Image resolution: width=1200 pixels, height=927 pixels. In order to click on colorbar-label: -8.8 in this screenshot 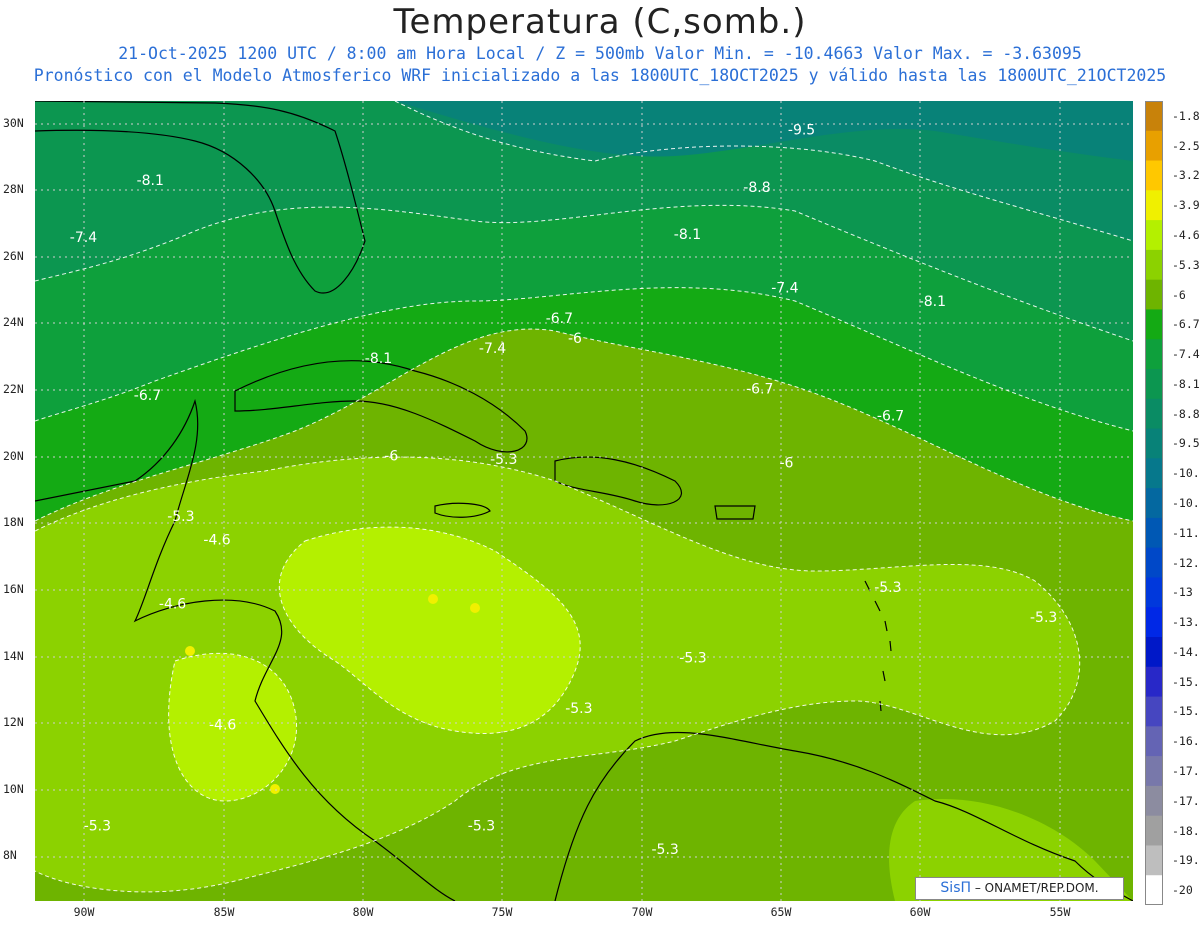, I will do `click(1186, 413)`.